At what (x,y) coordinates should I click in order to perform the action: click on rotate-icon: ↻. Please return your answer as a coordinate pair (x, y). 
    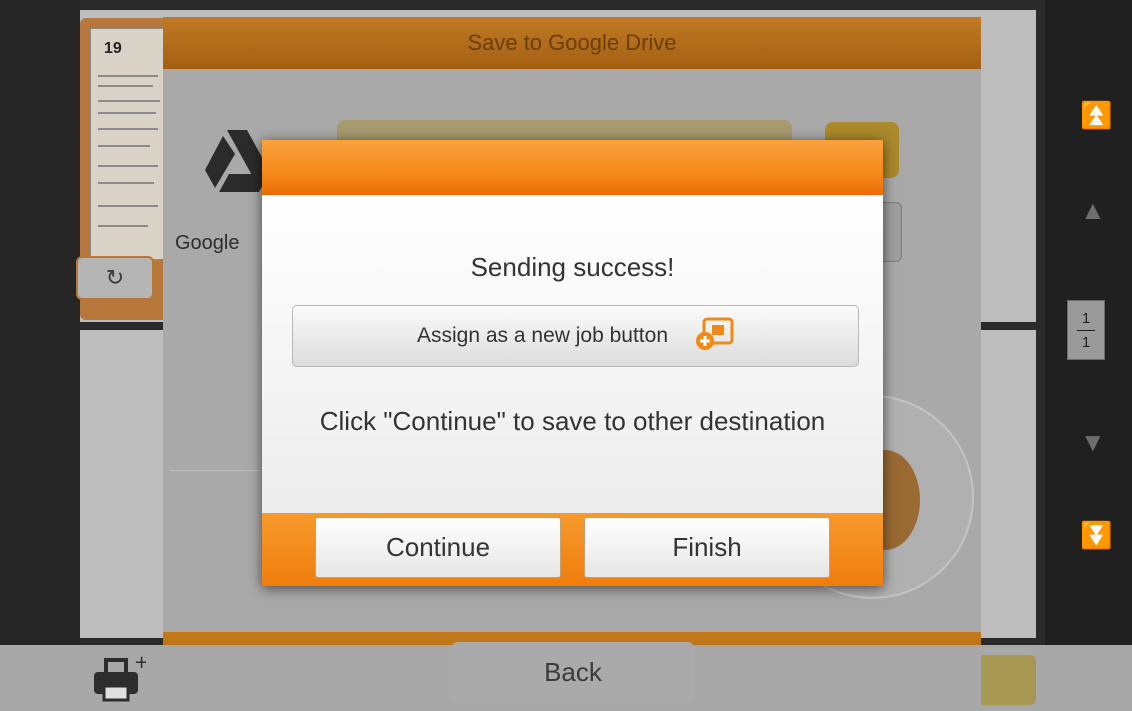
    Looking at the image, I should click on (115, 277).